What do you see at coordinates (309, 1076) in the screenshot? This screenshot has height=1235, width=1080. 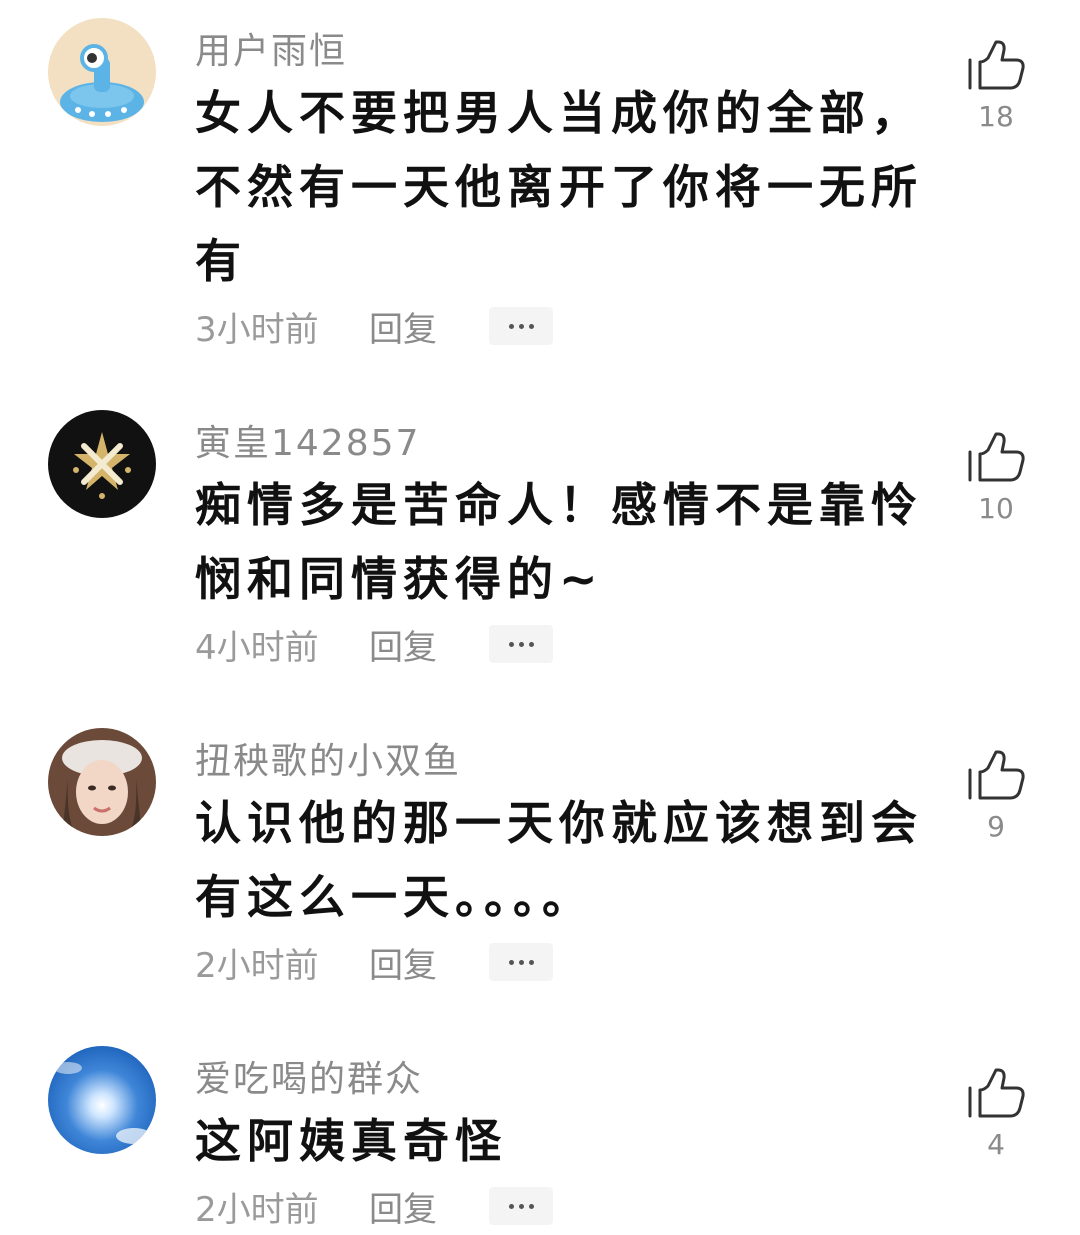 I see `username: 爱吃喝的群众` at bounding box center [309, 1076].